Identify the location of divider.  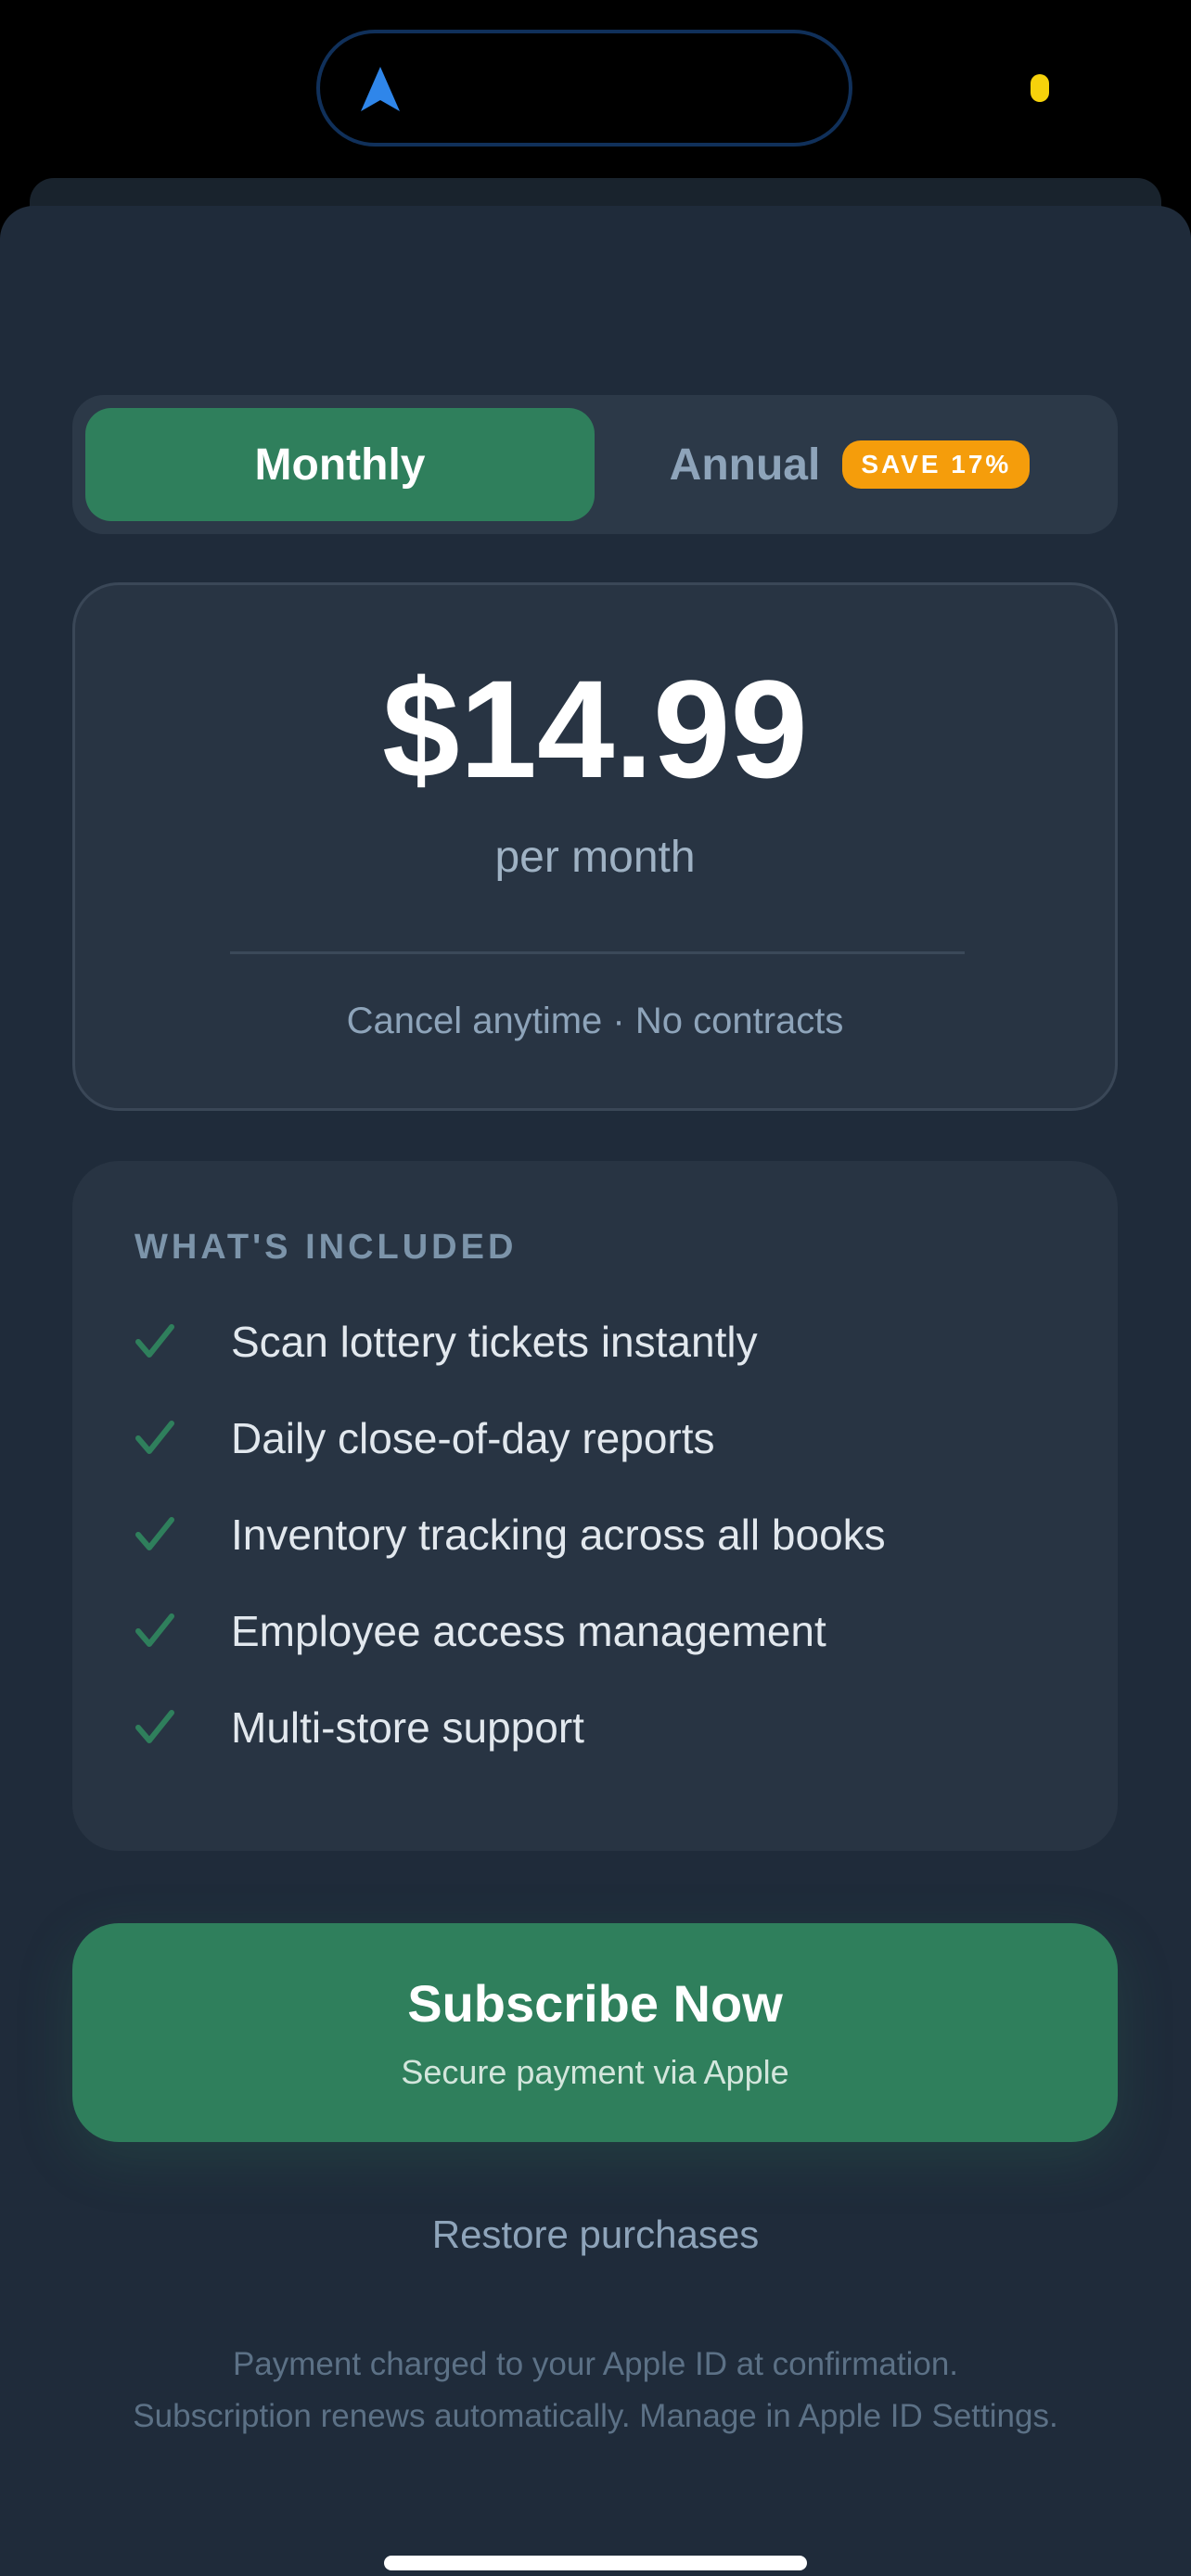
(597, 952).